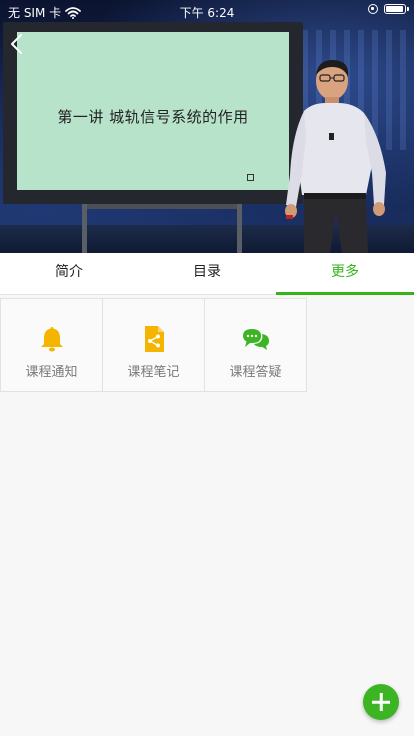 Image resolution: width=414 pixels, height=736 pixels. I want to click on whiteboard-stand, so click(162, 228).